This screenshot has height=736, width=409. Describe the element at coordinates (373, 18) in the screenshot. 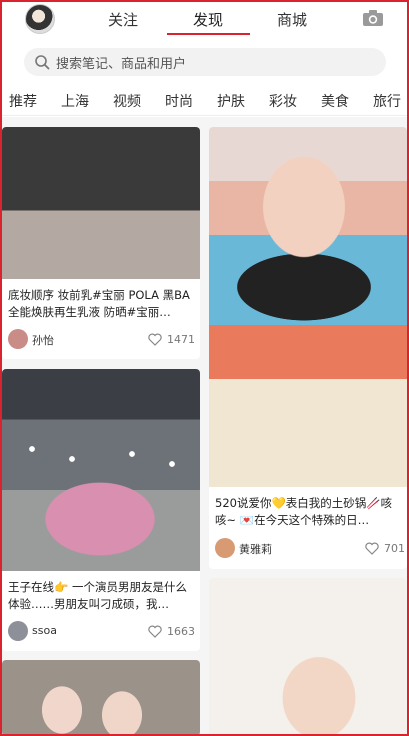

I see `camera-icon` at that location.